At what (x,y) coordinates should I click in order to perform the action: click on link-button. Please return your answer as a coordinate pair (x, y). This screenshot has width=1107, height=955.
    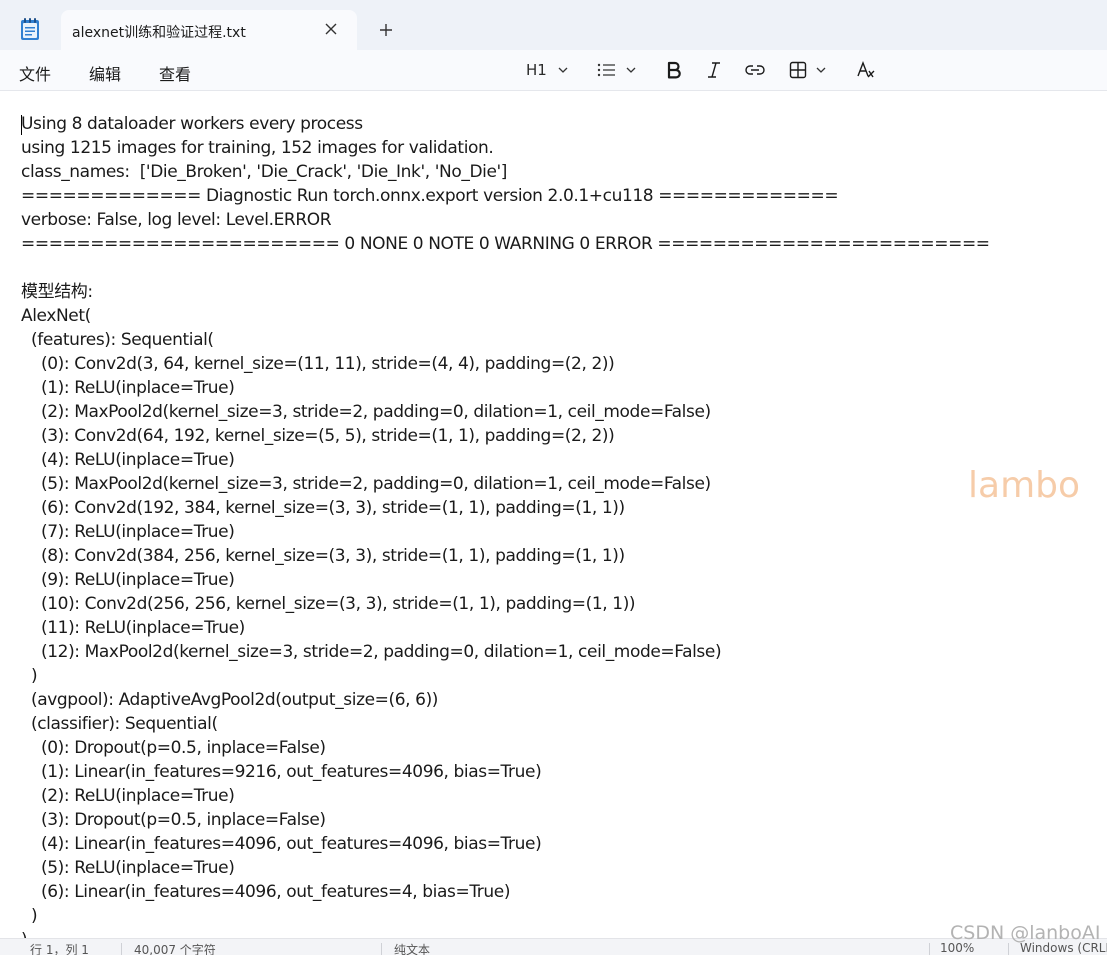
    Looking at the image, I should click on (755, 70).